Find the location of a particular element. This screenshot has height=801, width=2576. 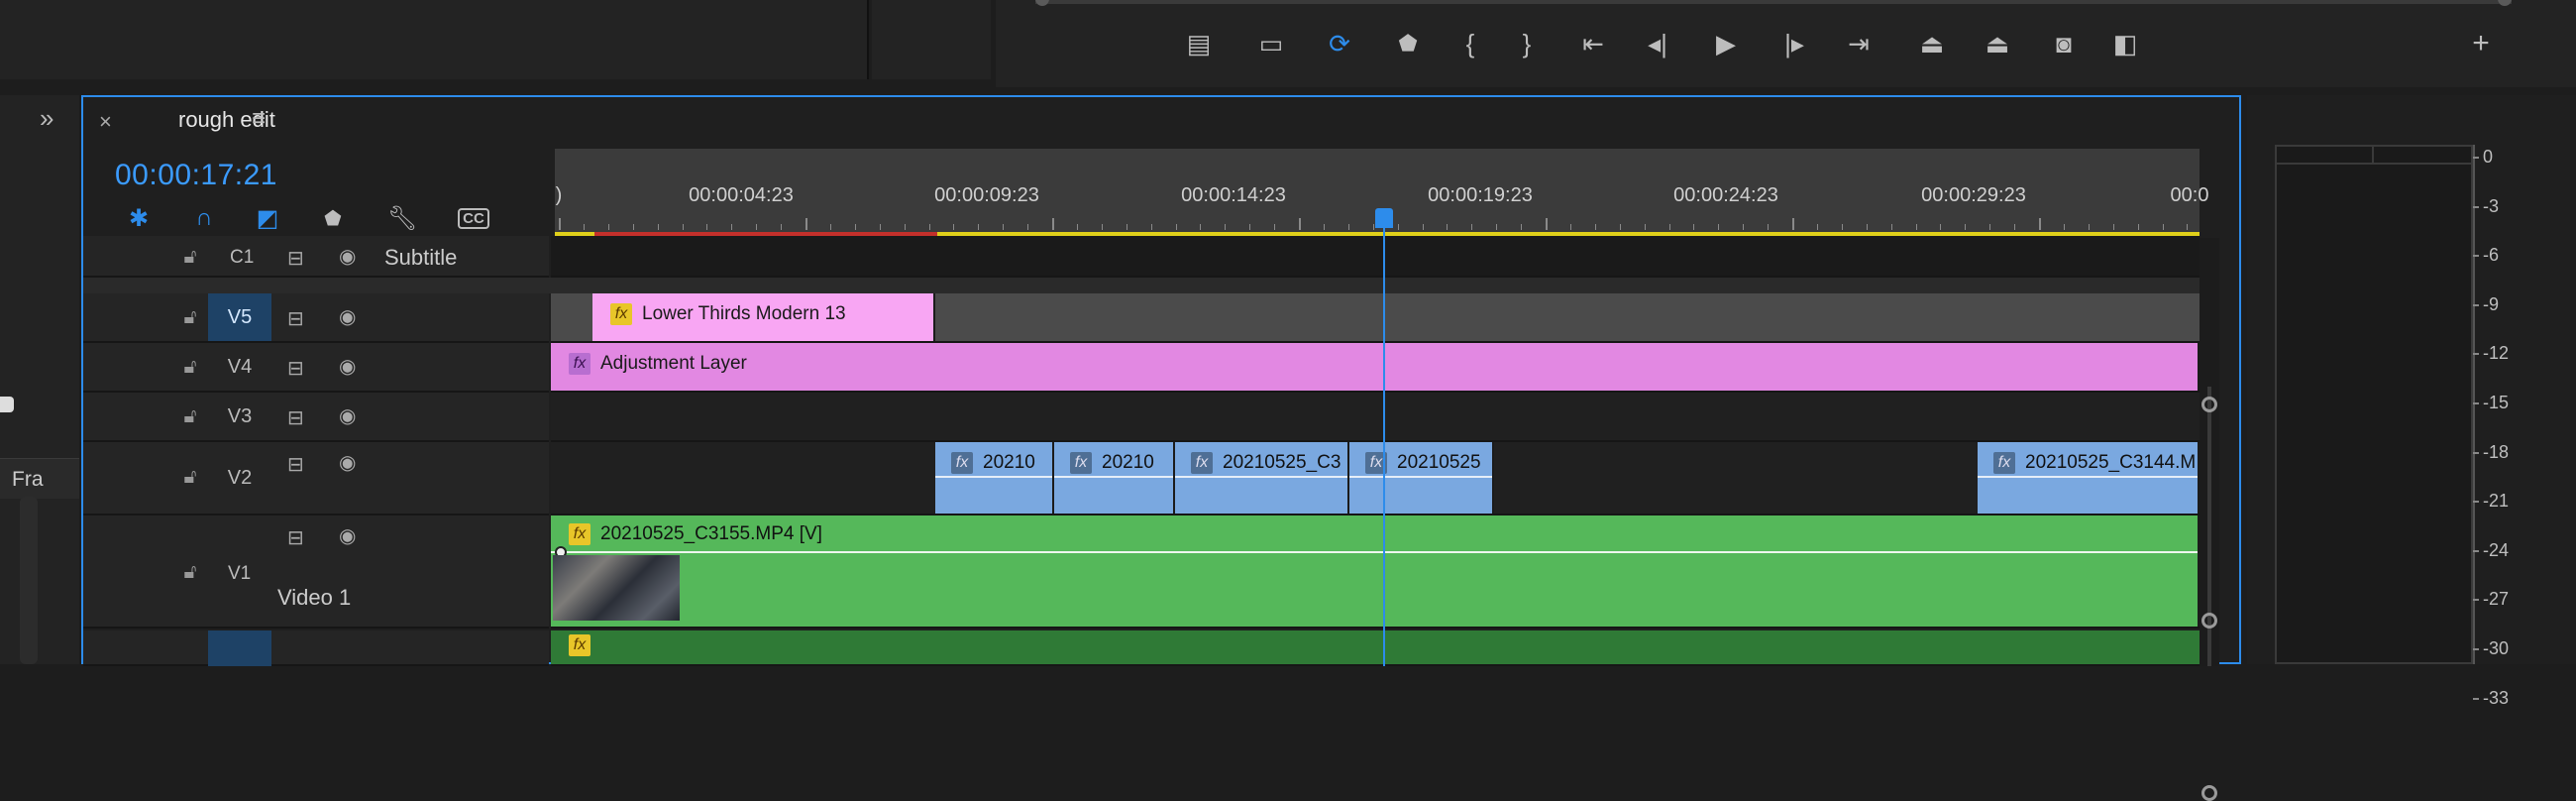

track-area-a1: fx is located at coordinates (1375, 648).